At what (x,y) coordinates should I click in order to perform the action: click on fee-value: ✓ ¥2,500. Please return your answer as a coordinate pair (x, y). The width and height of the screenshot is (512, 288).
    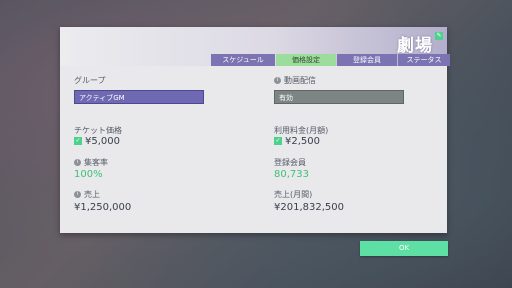
    Looking at the image, I should click on (297, 141).